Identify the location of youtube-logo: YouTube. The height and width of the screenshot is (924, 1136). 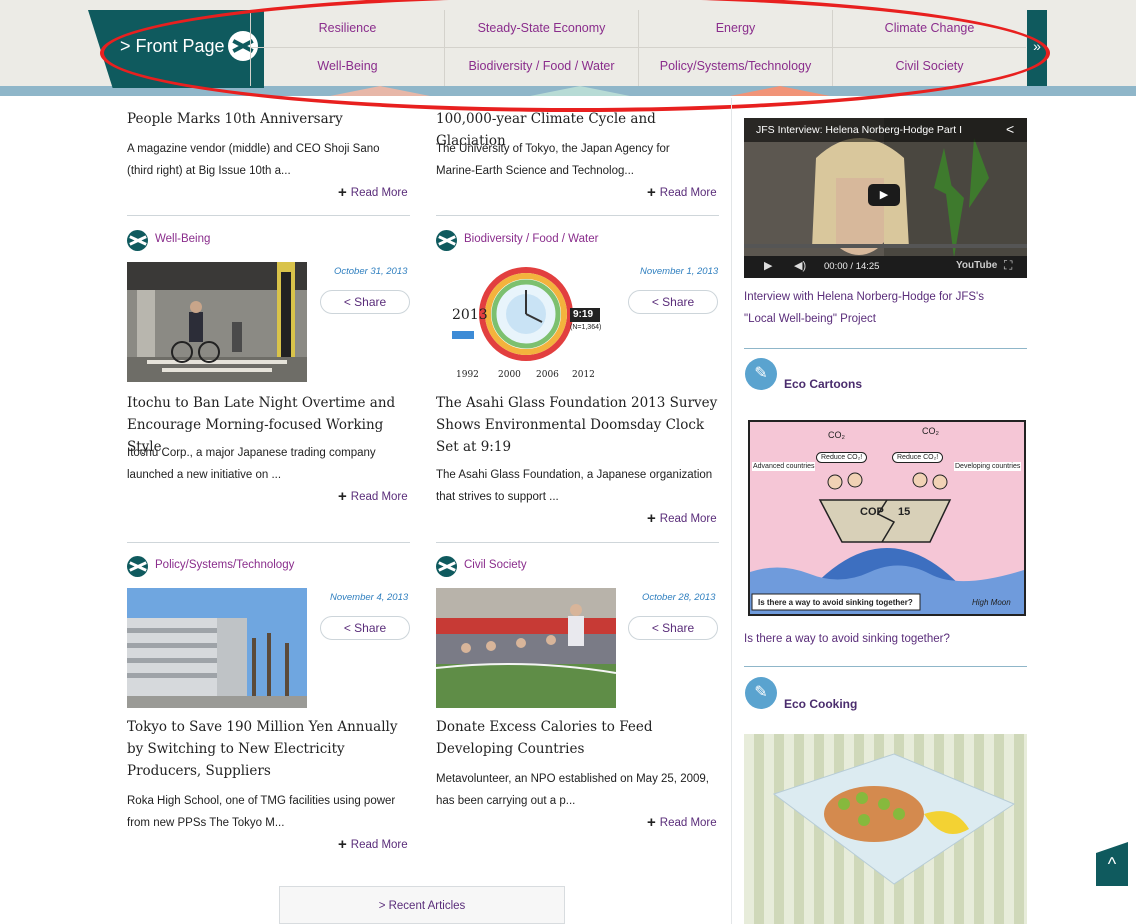
(976, 265).